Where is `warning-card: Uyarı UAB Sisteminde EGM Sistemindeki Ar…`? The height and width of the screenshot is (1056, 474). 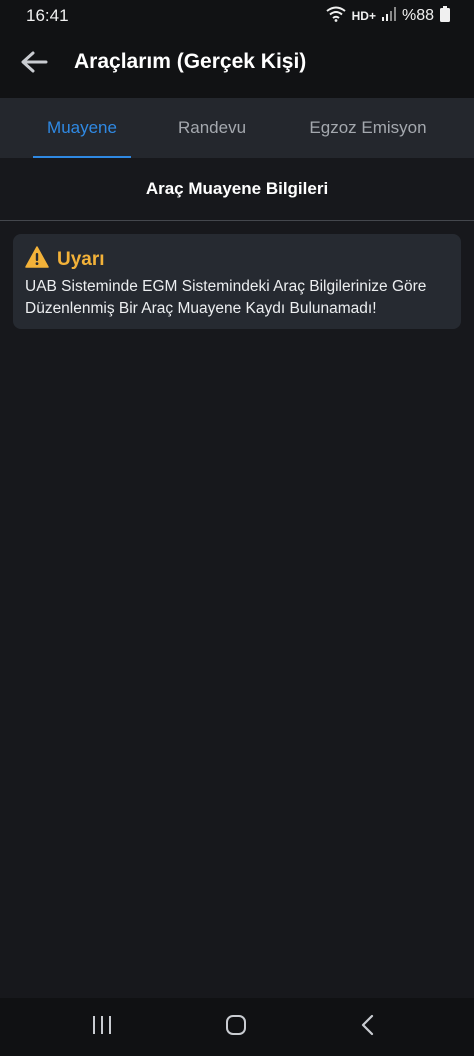 warning-card: Uyarı UAB Sisteminde EGM Sistemindeki Ar… is located at coordinates (237, 281).